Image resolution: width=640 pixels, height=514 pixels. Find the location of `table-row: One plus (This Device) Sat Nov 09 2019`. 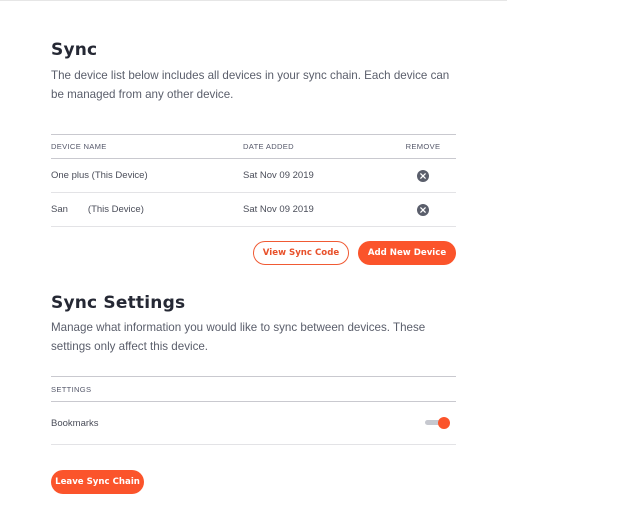

table-row: One plus (This Device) Sat Nov 09 2019 is located at coordinates (253, 175).